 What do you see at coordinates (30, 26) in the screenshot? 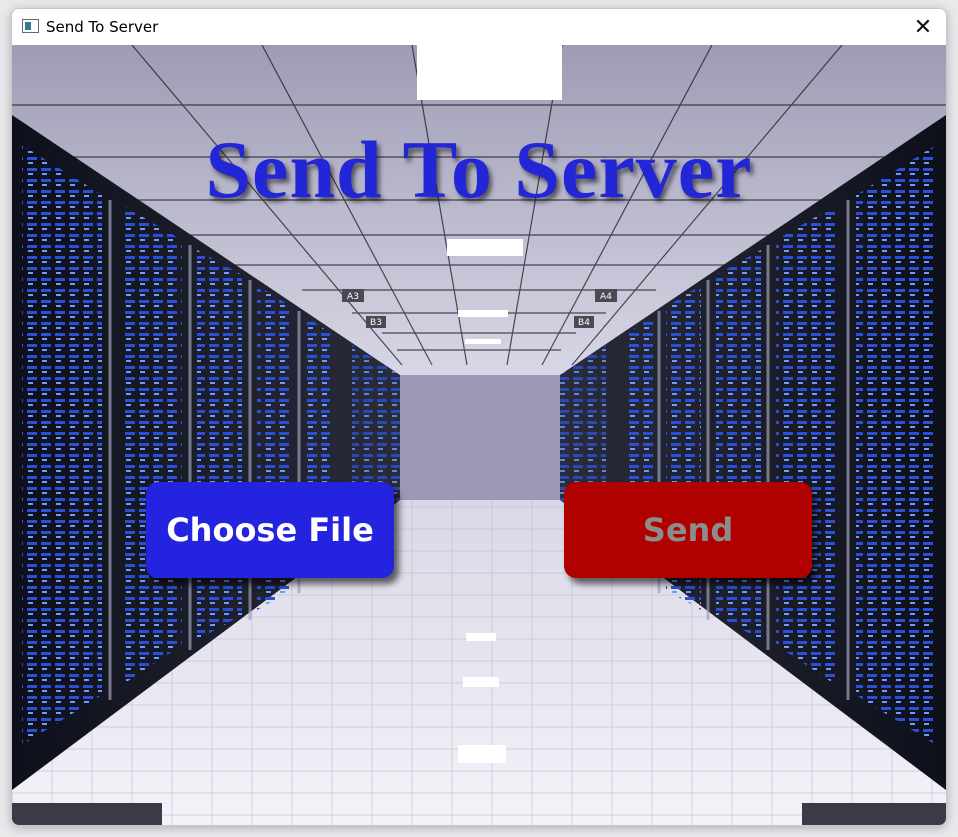
I see `app-window-icon` at bounding box center [30, 26].